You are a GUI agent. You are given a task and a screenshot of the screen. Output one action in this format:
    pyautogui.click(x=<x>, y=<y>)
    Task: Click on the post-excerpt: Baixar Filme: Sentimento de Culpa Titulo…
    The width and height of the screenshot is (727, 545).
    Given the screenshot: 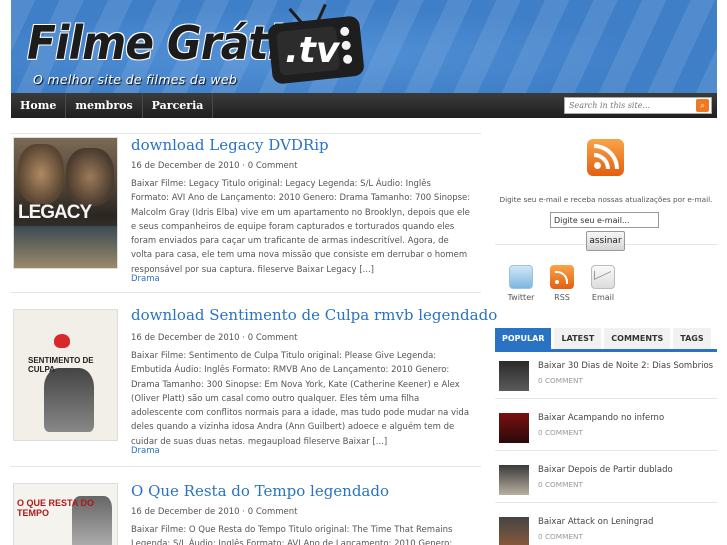 What is the action you would take?
    pyautogui.click(x=300, y=399)
    